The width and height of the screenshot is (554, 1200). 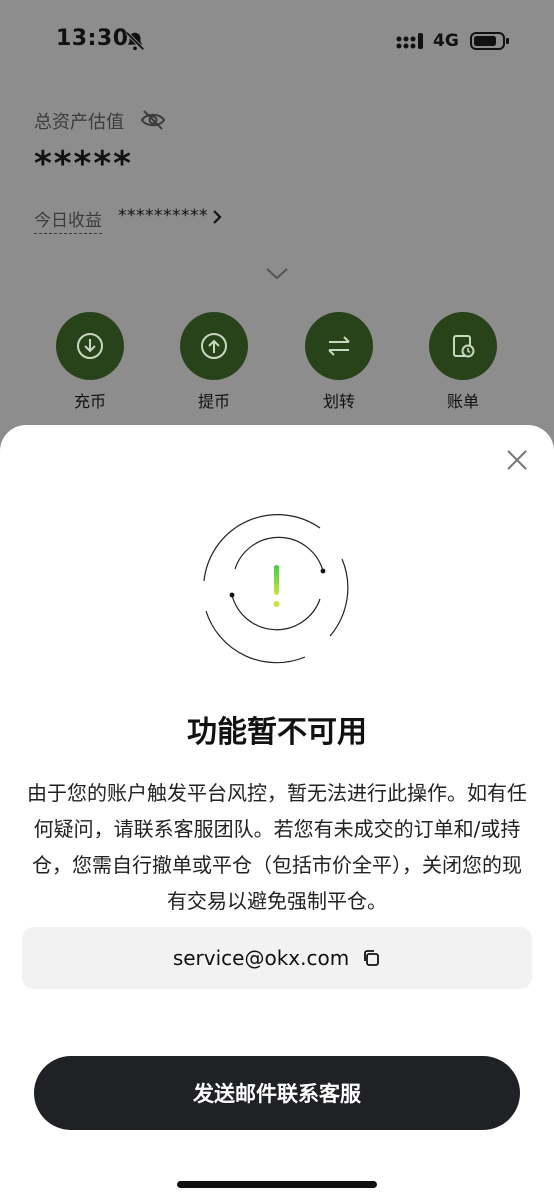 I want to click on support-email: service@okx.com, so click(x=261, y=958).